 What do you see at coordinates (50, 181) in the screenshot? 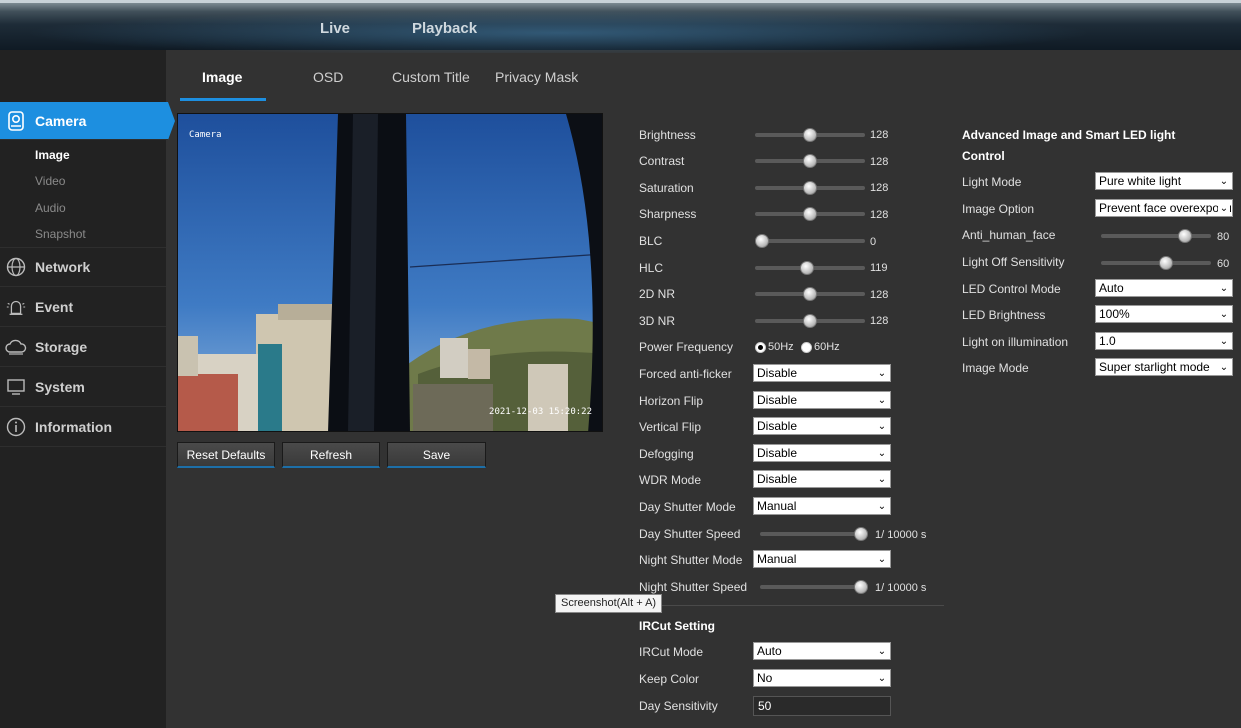
I see `sidebar-sub-video: Video` at bounding box center [50, 181].